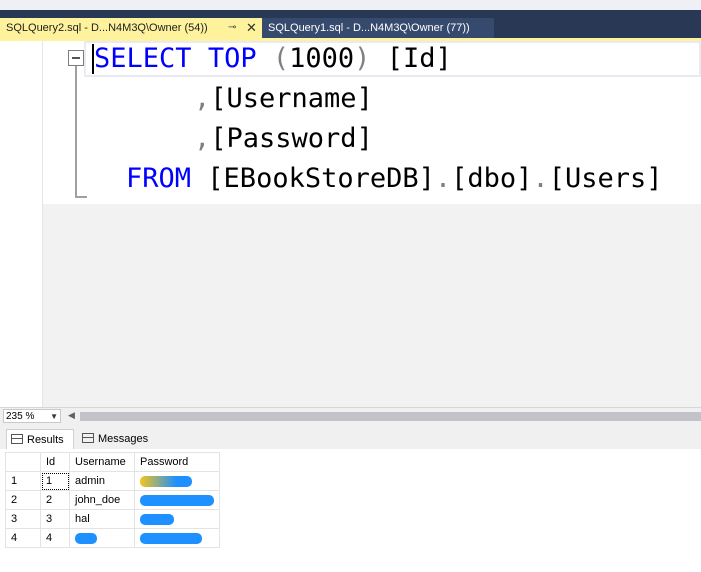  I want to click on database-name: [EBookStoreDB], so click(321, 178).